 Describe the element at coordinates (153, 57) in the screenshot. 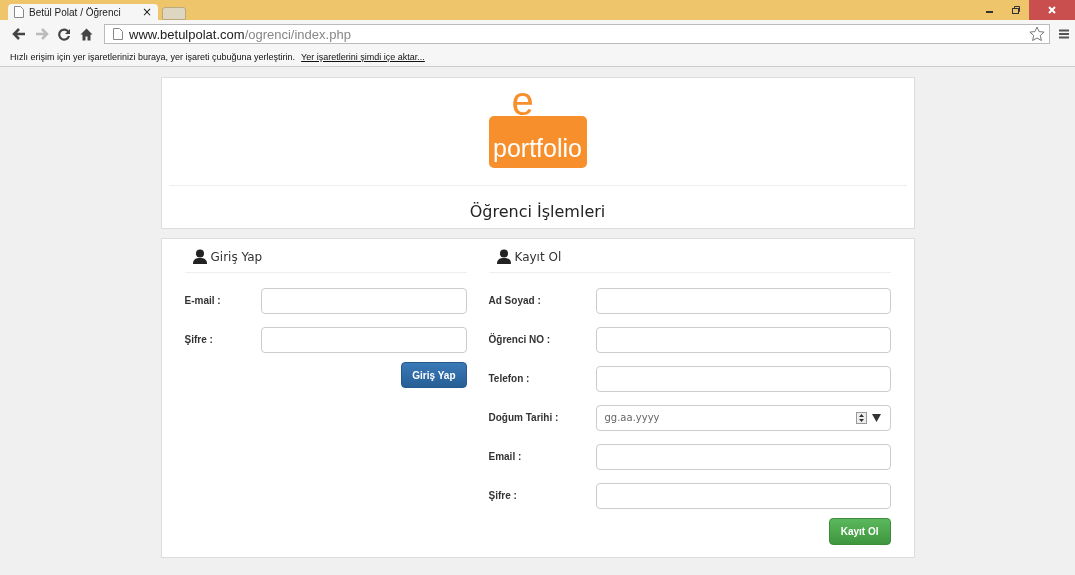

I see `bookmark-hint: Hızlı erişim için yer işaretlerinizi buraya, yer işareti çubuğuna yerleştirin.` at that location.